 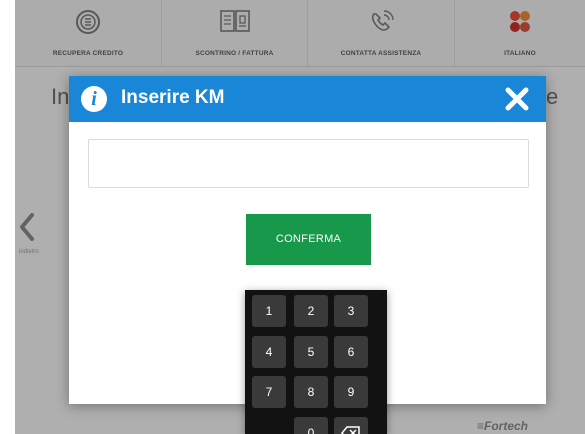 What do you see at coordinates (350, 430) in the screenshot?
I see `backspace-icon` at bounding box center [350, 430].